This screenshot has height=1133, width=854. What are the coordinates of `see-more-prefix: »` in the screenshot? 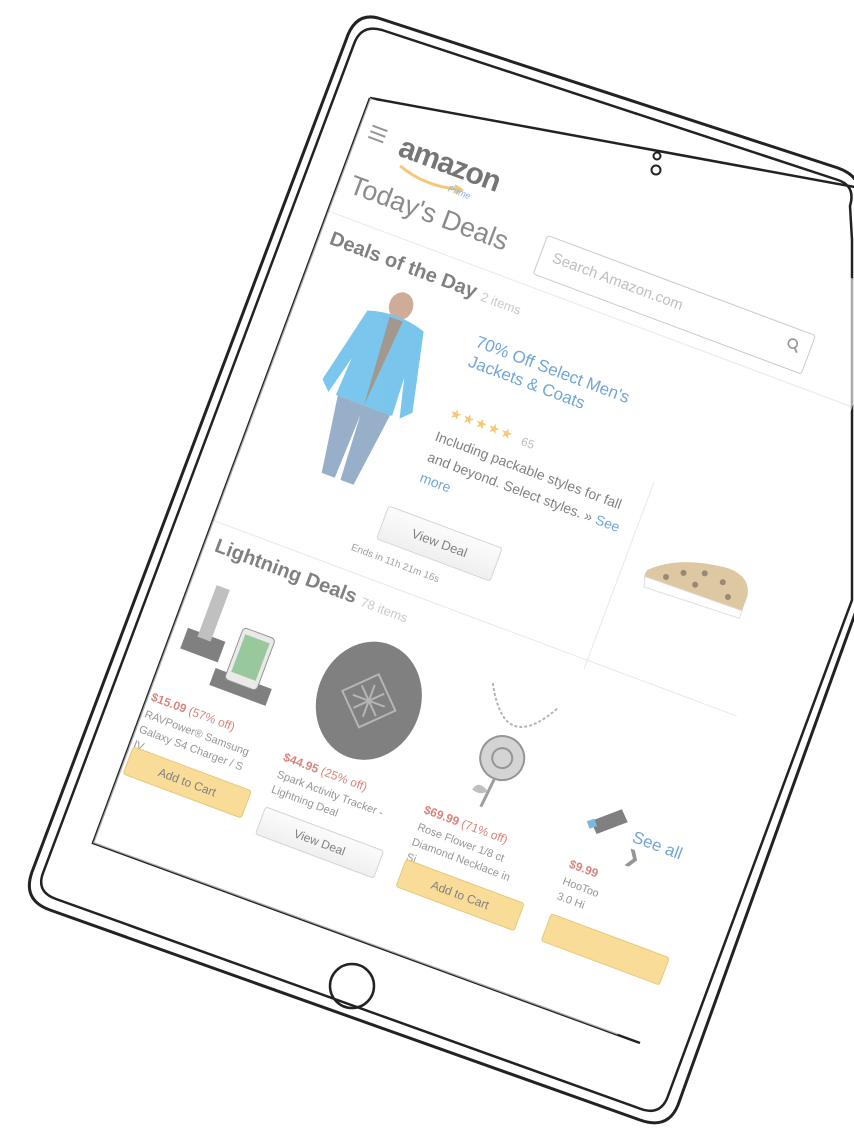 It's located at (589, 516).